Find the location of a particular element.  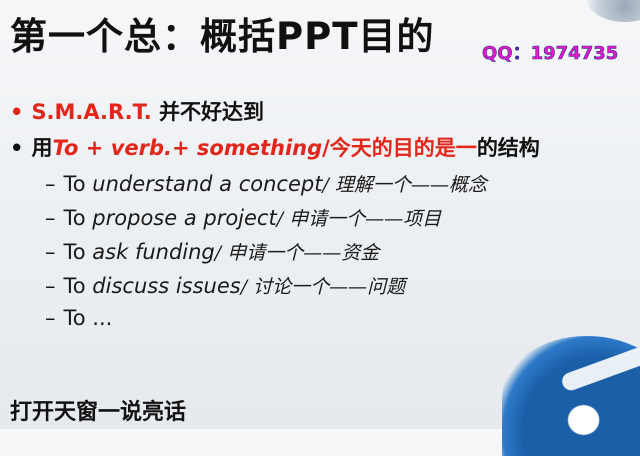

bullet-structure: • 用To + verb.+ something/今天的目的是一的结构 is located at coordinates (275, 147).